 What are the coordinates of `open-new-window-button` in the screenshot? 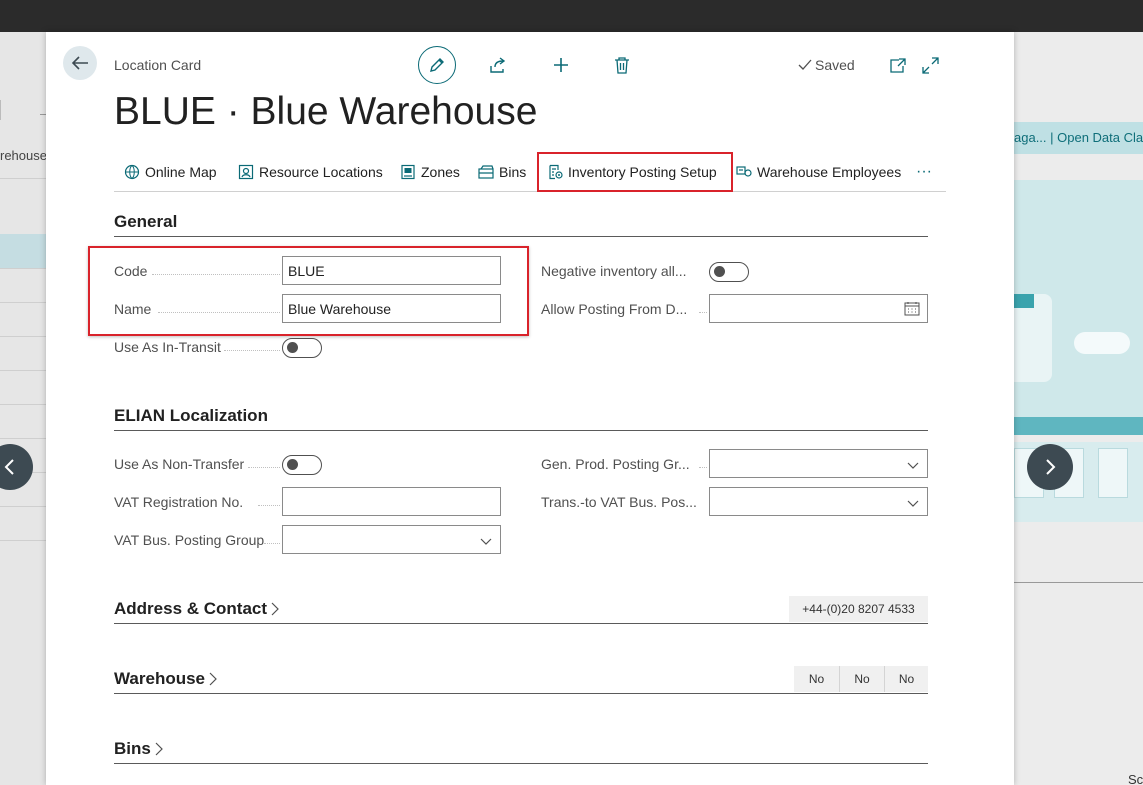 It's located at (897, 65).